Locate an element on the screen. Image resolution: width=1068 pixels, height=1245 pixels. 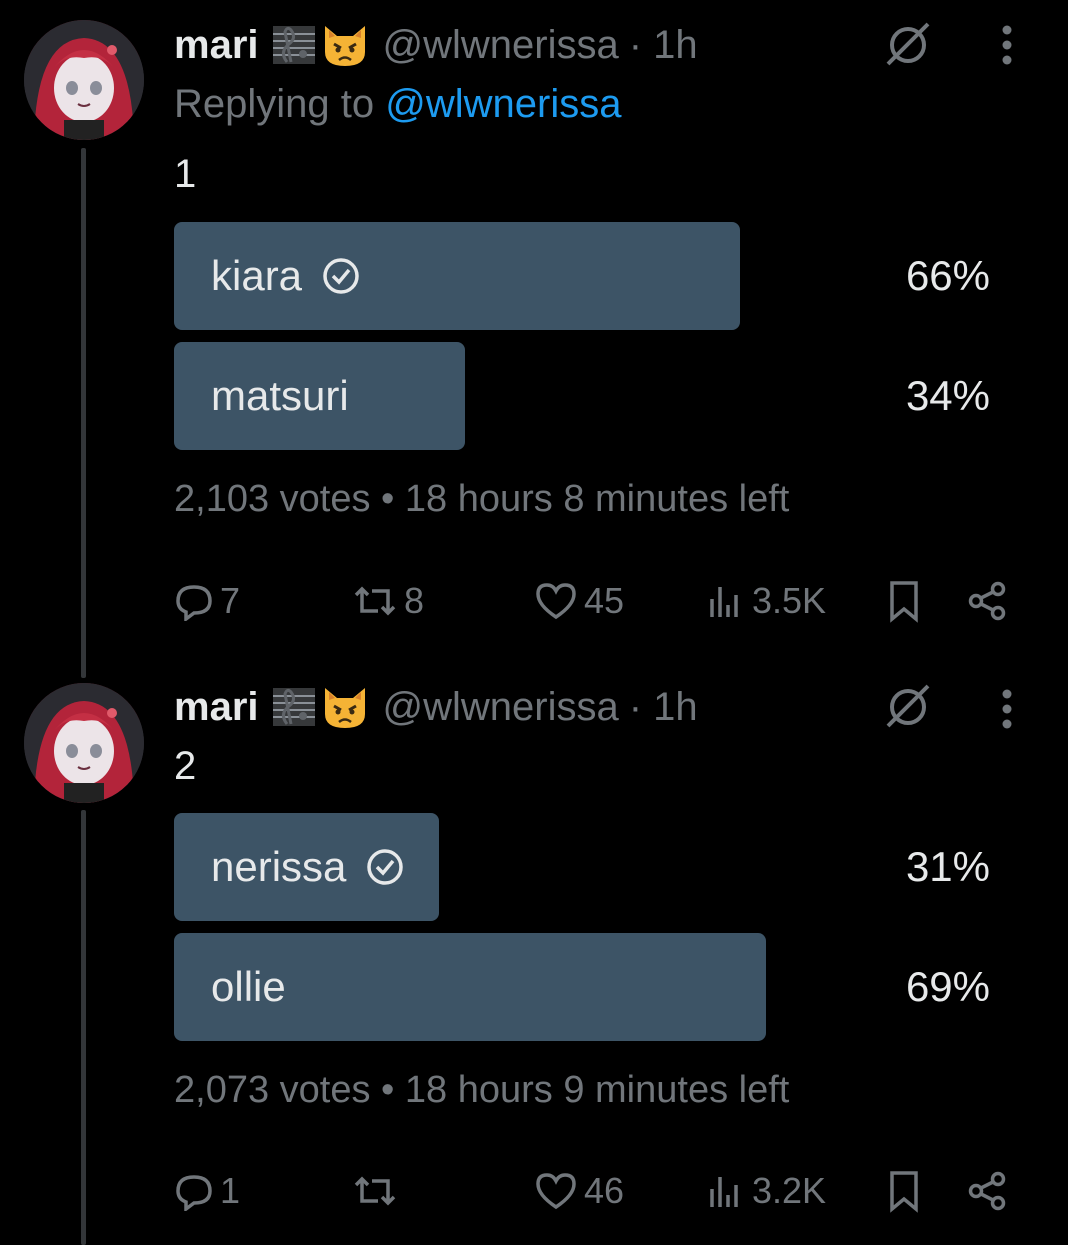
poll-option-label: matsuri is located at coordinates (280, 395).